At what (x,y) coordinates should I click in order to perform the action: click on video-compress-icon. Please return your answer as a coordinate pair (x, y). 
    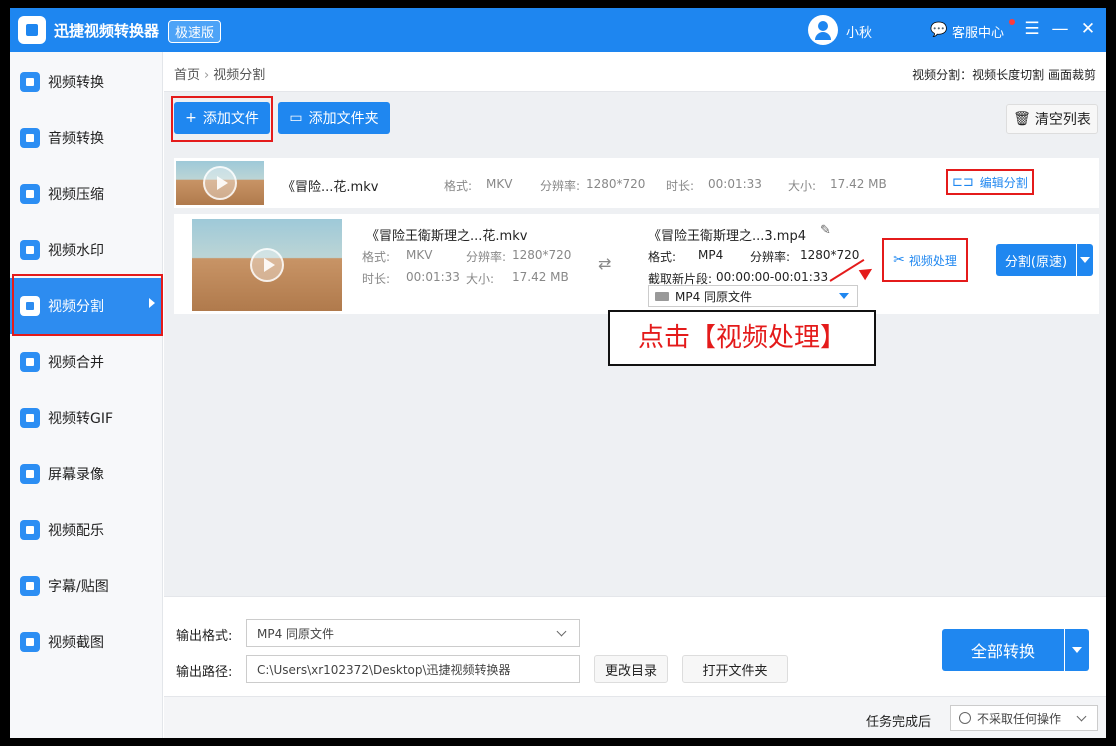
    Looking at the image, I should click on (30, 194).